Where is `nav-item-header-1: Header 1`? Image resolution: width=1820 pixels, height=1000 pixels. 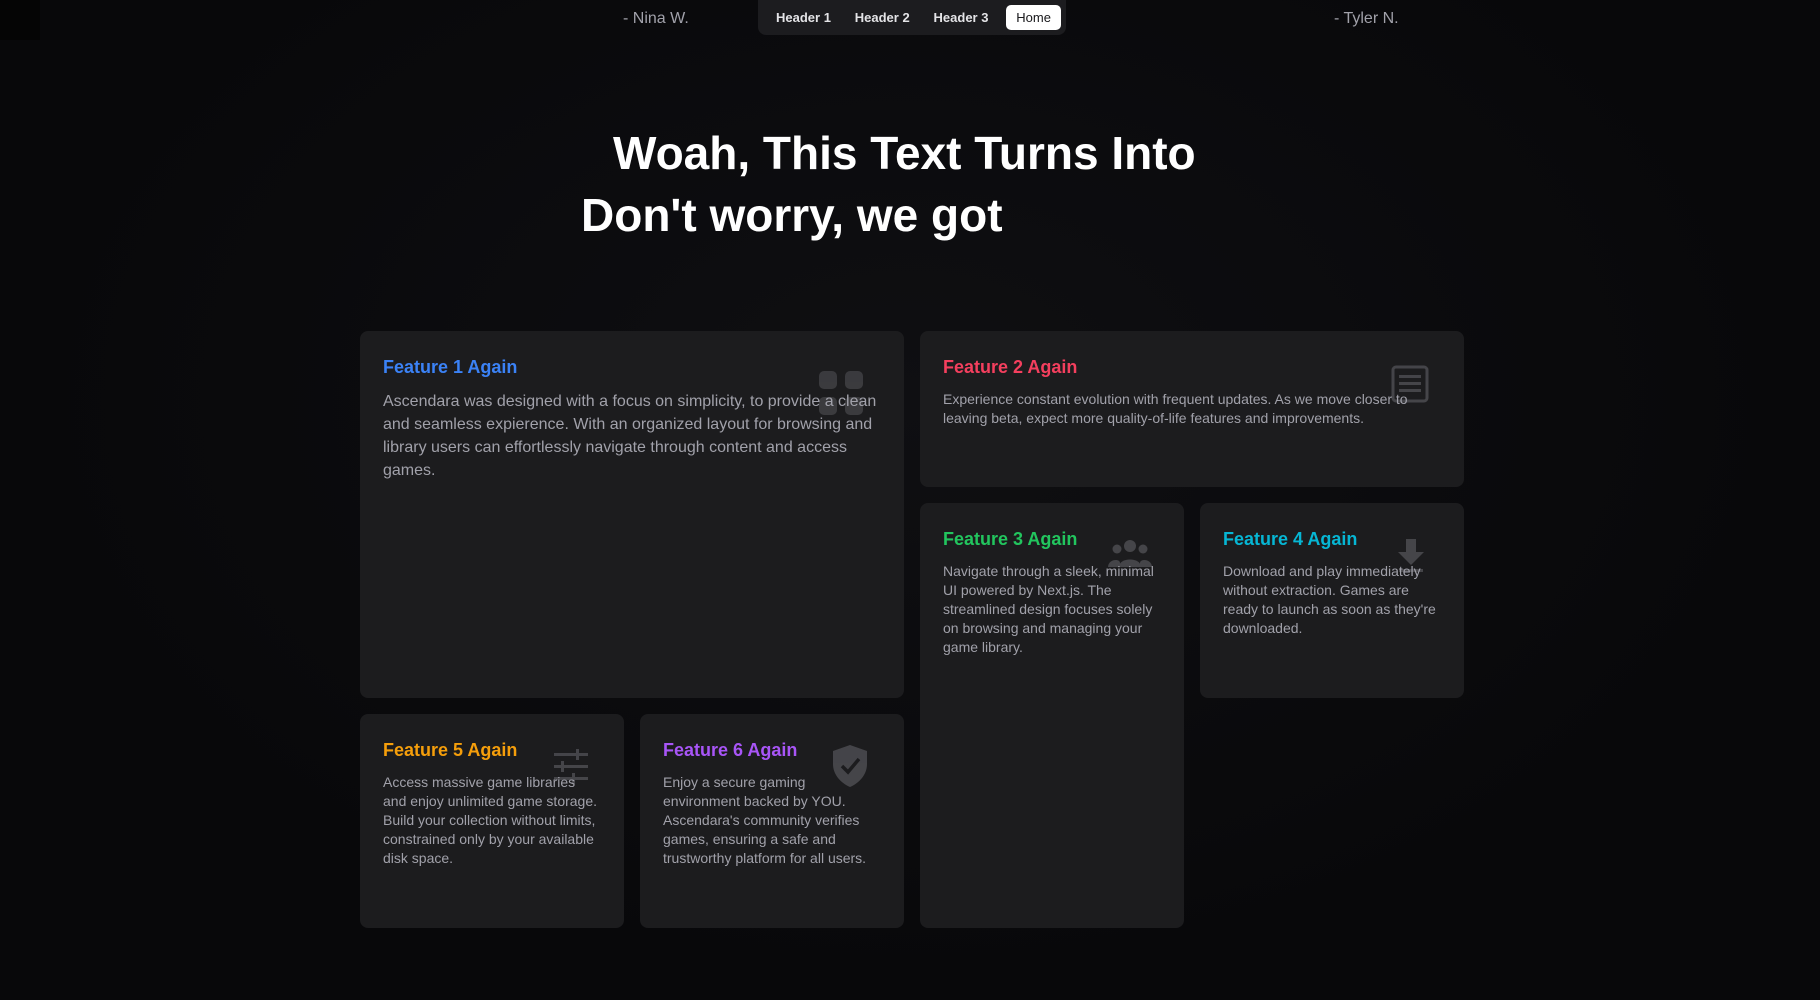
nav-item-header-1: Header 1 is located at coordinates (803, 17).